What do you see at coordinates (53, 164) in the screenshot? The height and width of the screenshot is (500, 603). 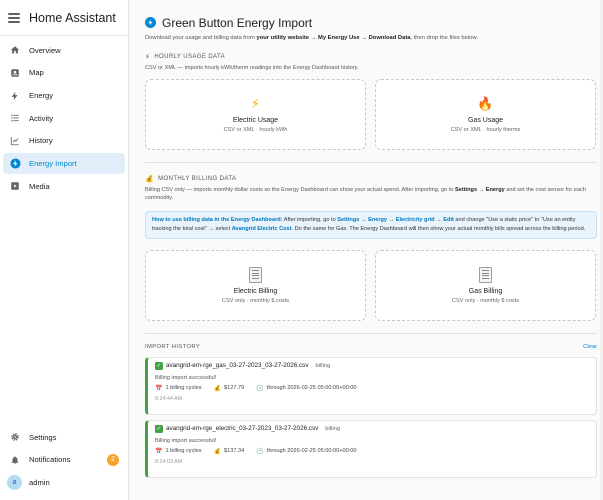 I see `sidebar-item-label: Energy Import` at bounding box center [53, 164].